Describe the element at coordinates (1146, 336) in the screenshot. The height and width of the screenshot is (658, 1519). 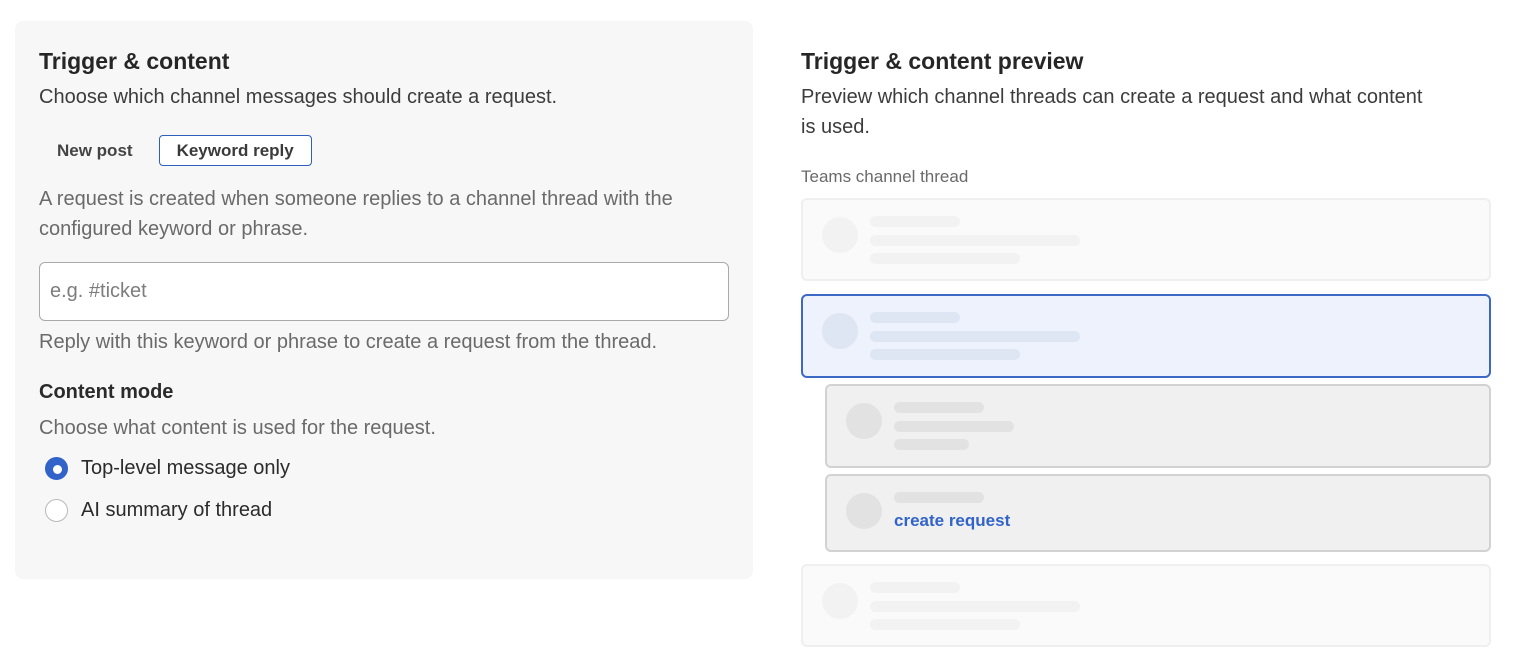
I see `thread-card-selected` at that location.